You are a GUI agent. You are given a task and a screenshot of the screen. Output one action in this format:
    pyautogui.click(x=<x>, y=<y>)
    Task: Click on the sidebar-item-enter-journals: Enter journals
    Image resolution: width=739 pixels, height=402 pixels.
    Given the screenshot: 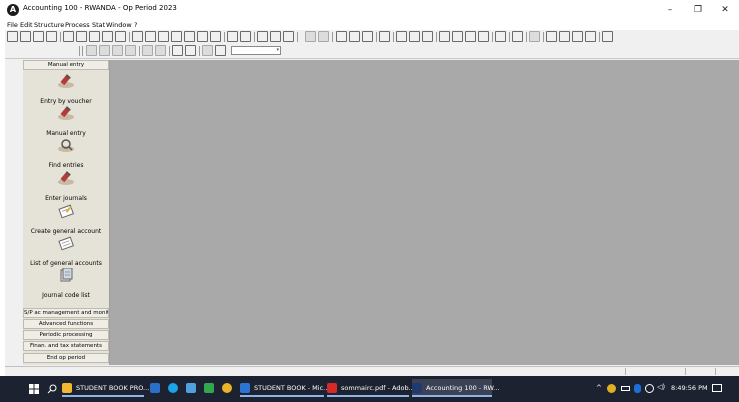 What is the action you would take?
    pyautogui.click(x=66, y=187)
    